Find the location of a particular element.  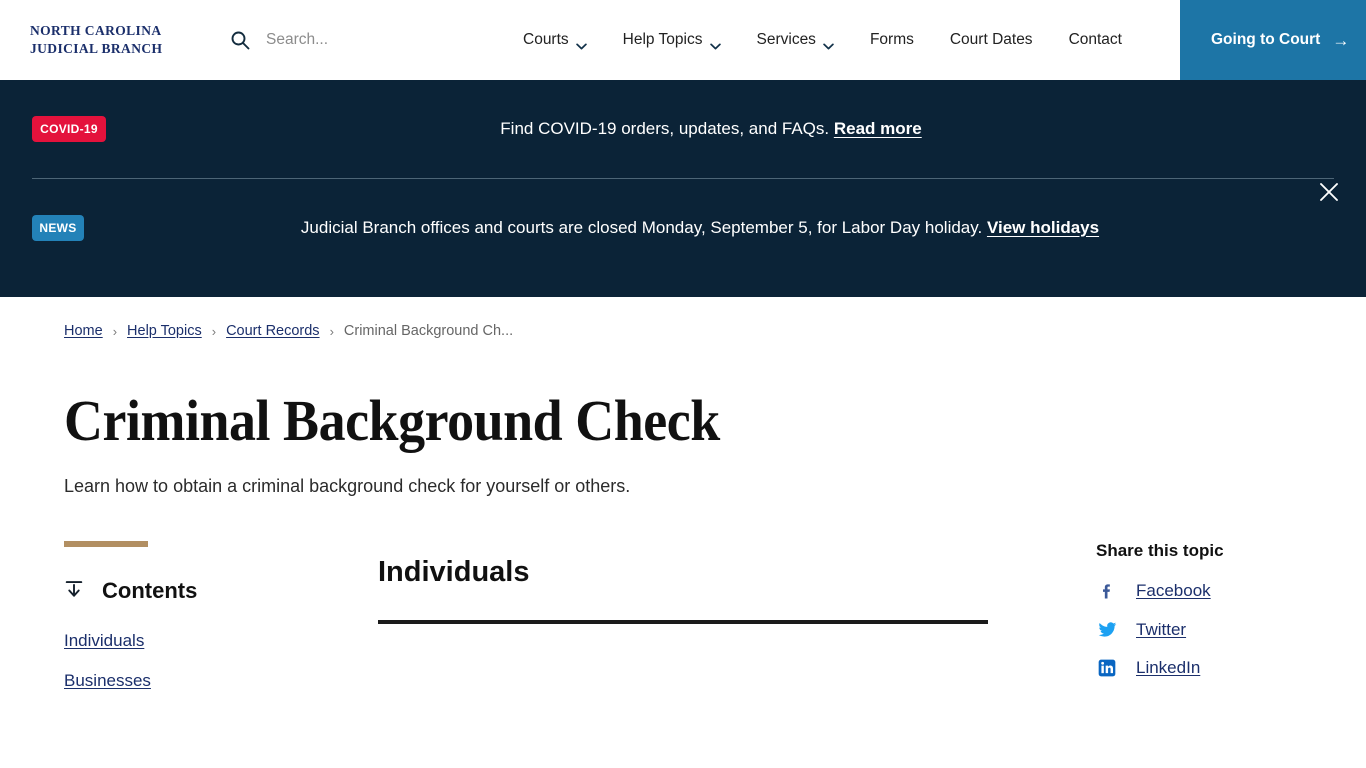

contents-sidebar: Contents Individuals Businesses is located at coordinates (221, 616).